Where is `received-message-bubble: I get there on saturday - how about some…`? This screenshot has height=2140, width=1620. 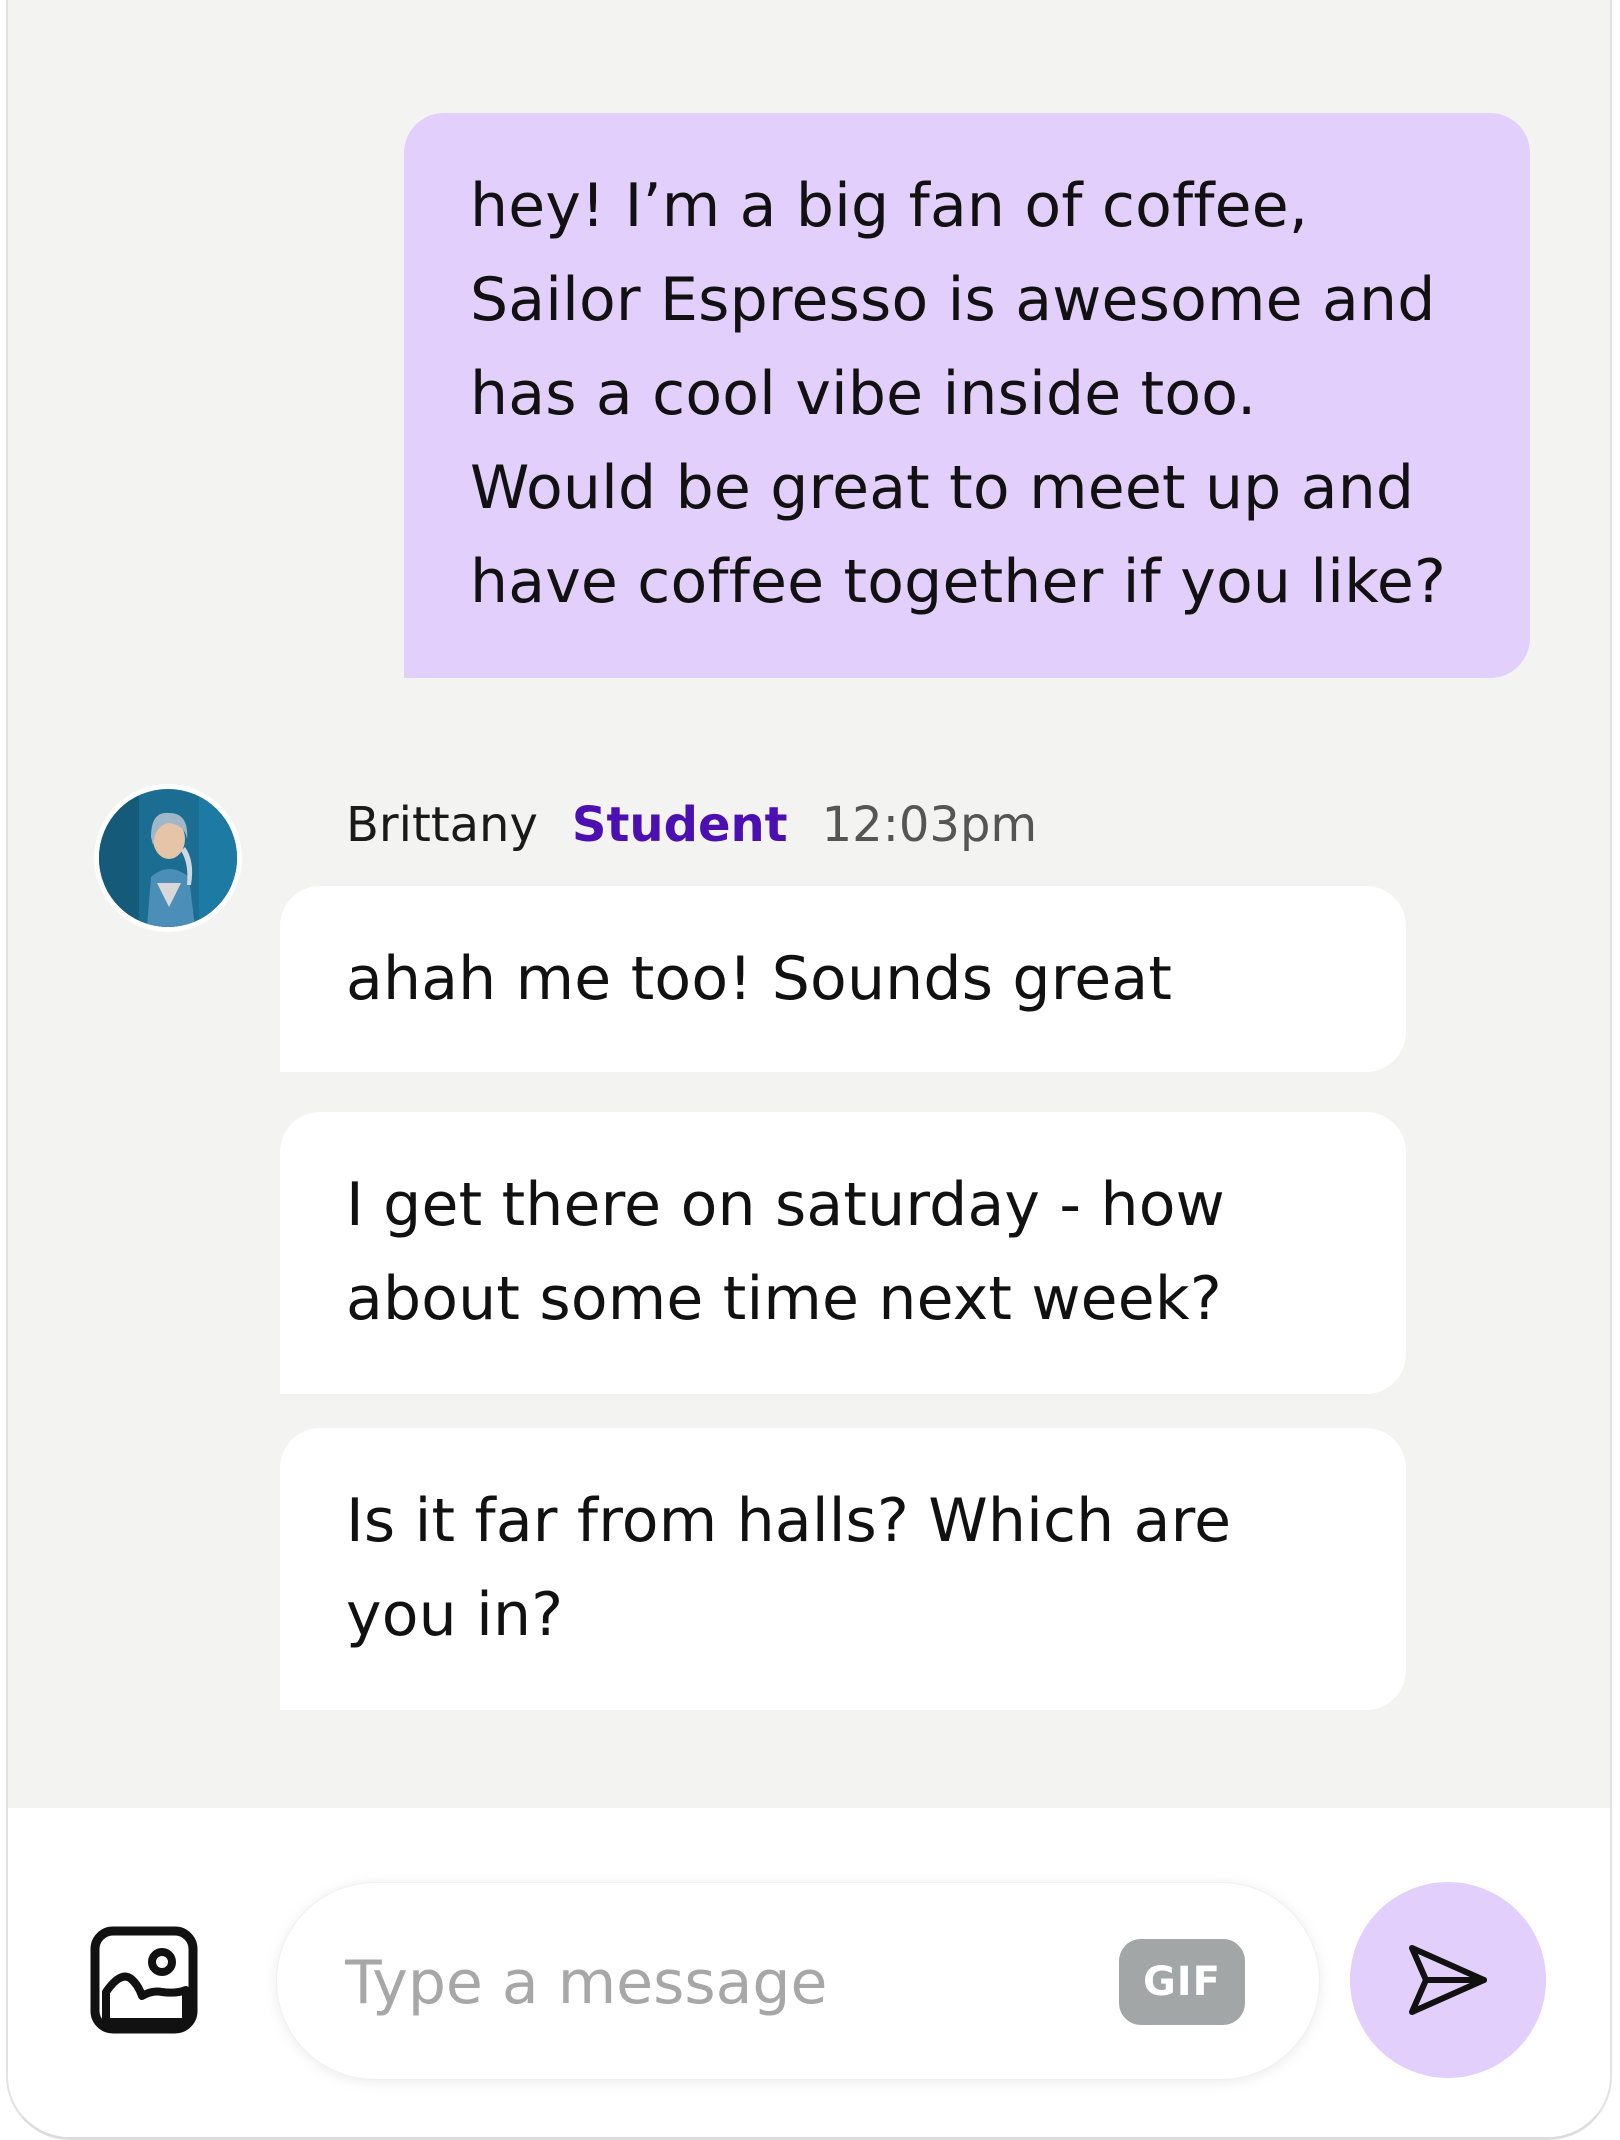 received-message-bubble: I get there on saturday - how about some… is located at coordinates (843, 1253).